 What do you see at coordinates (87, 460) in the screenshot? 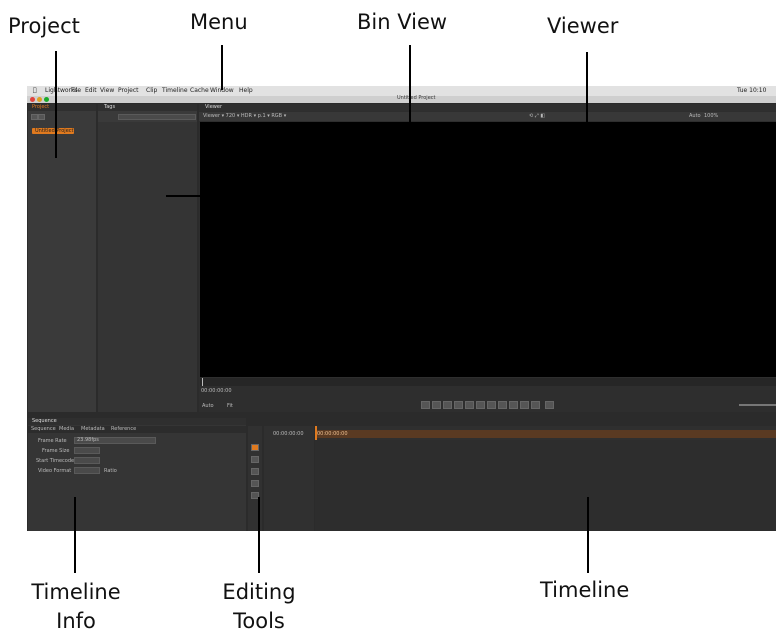
I see `start-timecode-field` at bounding box center [87, 460].